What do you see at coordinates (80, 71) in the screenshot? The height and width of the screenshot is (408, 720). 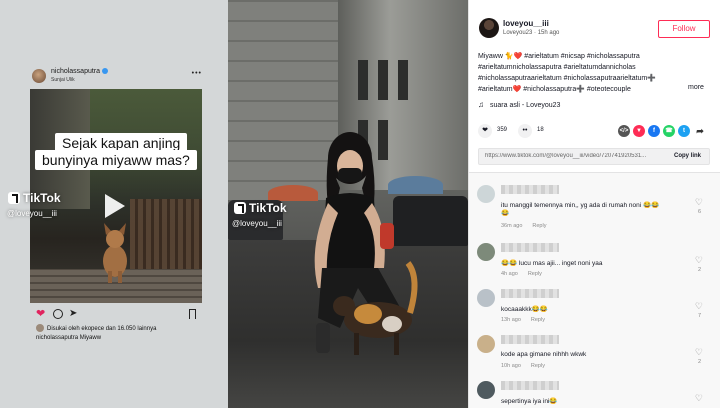 I see `ig-username: nicholassaputra` at bounding box center [80, 71].